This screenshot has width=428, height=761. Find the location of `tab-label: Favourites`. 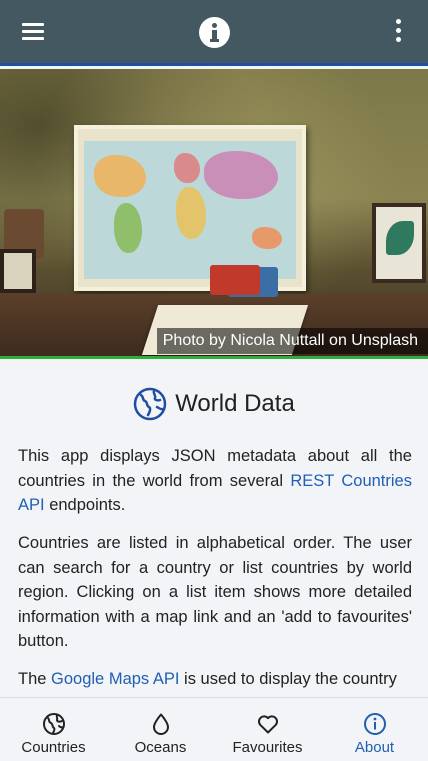

tab-label: Favourites is located at coordinates (267, 747).